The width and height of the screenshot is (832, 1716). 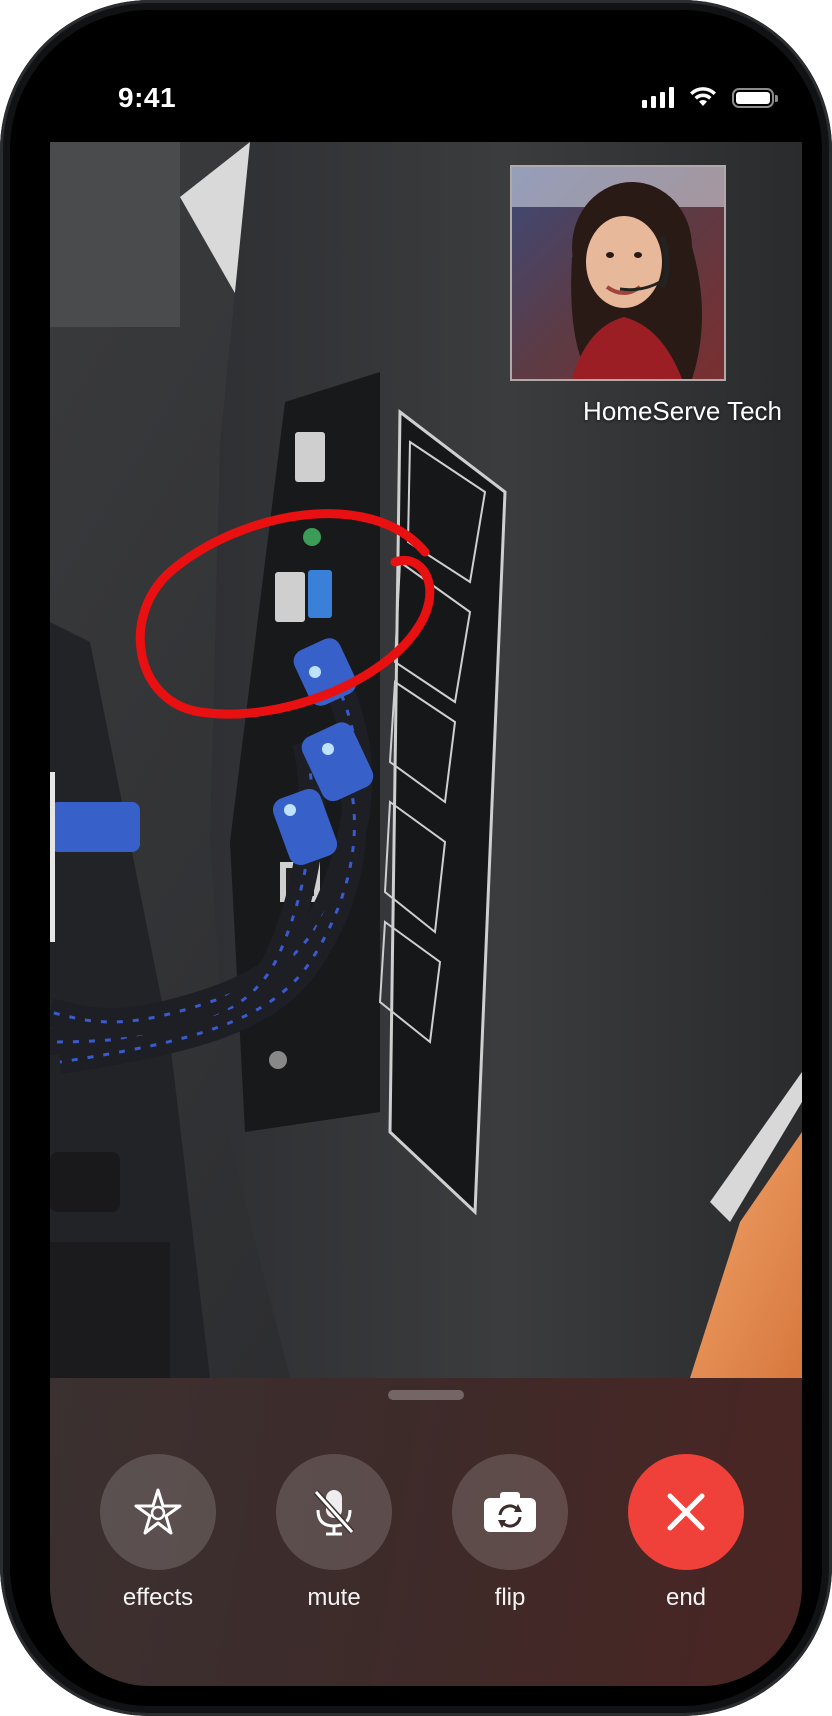 What do you see at coordinates (682, 411) in the screenshot?
I see `remote-participant-name: HomeServe Tech` at bounding box center [682, 411].